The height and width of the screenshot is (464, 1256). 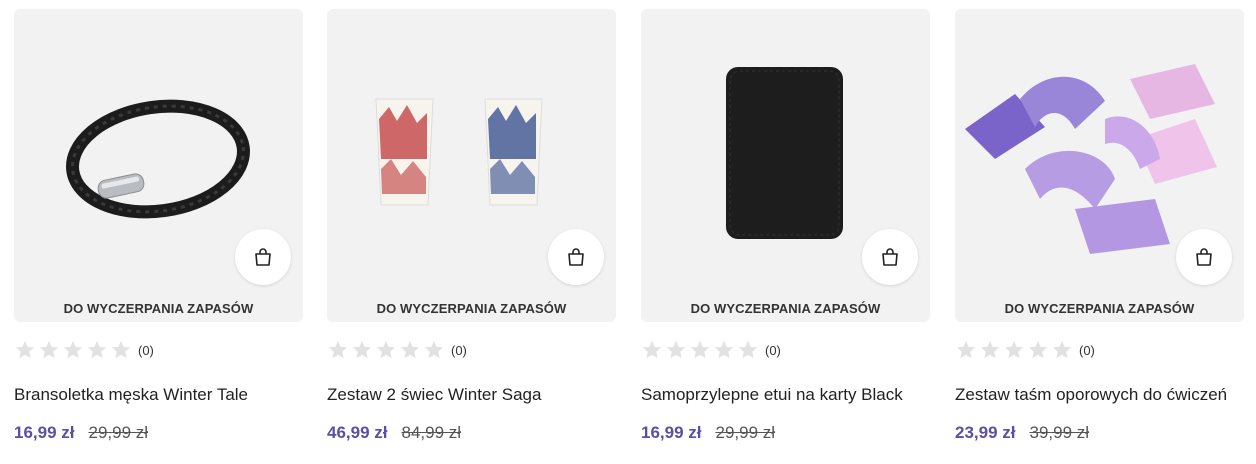 What do you see at coordinates (158, 395) in the screenshot?
I see `product-name: Bransoletka męska Winter Tale` at bounding box center [158, 395].